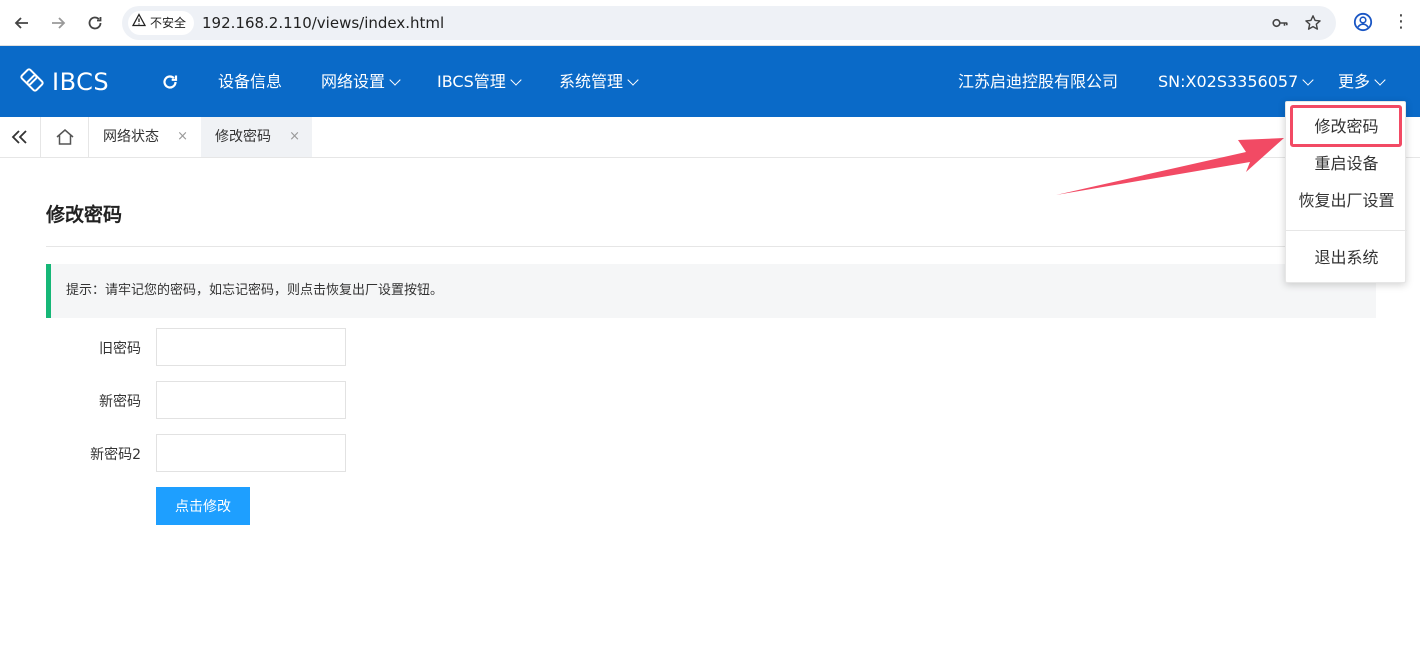 Image resolution: width=1420 pixels, height=654 pixels. I want to click on dropdown-item-change-password: 修改密码, so click(1346, 127).